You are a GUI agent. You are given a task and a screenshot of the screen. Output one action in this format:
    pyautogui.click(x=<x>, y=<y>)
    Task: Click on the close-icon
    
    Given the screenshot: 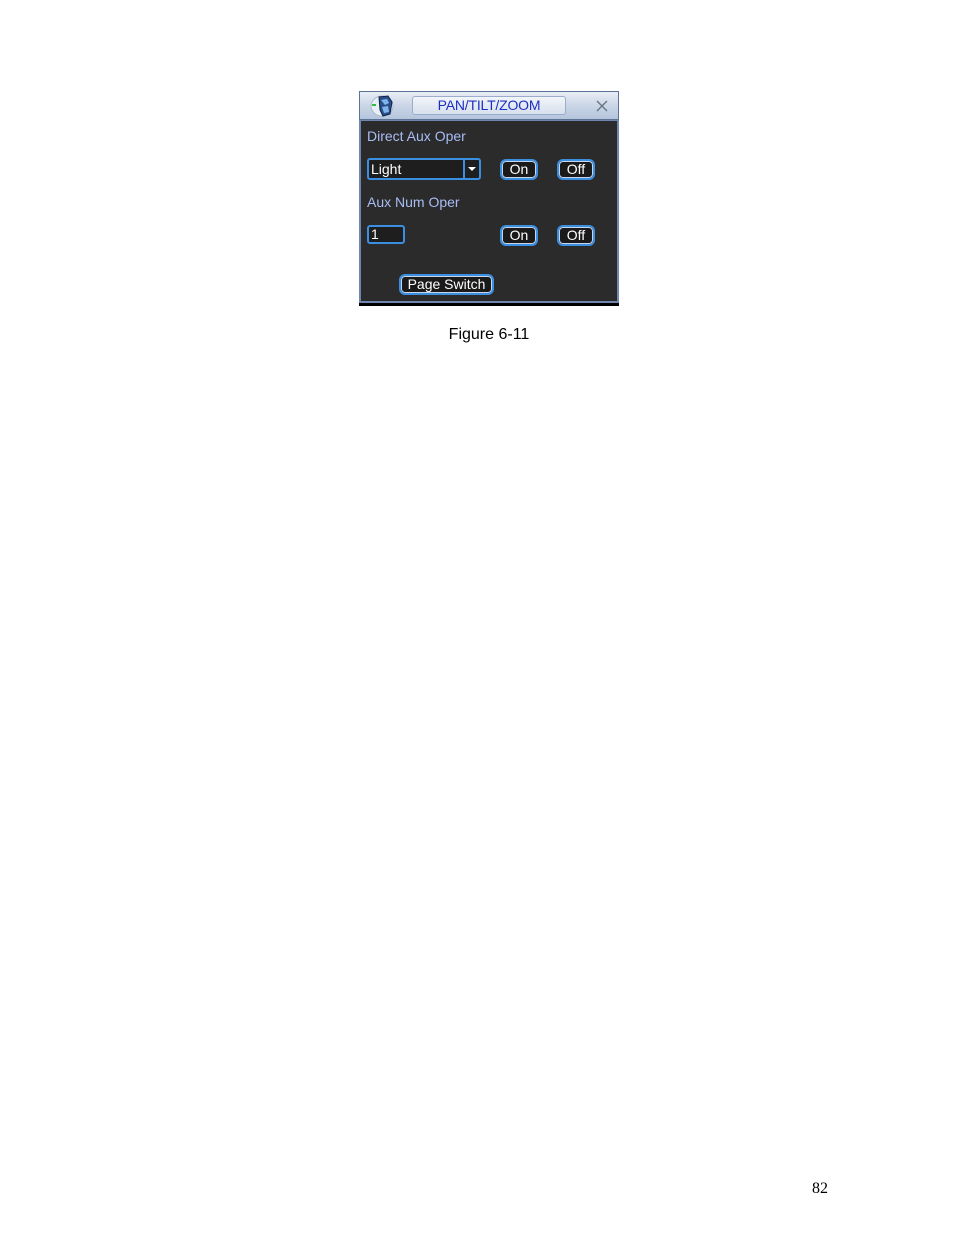 What is the action you would take?
    pyautogui.click(x=602, y=106)
    